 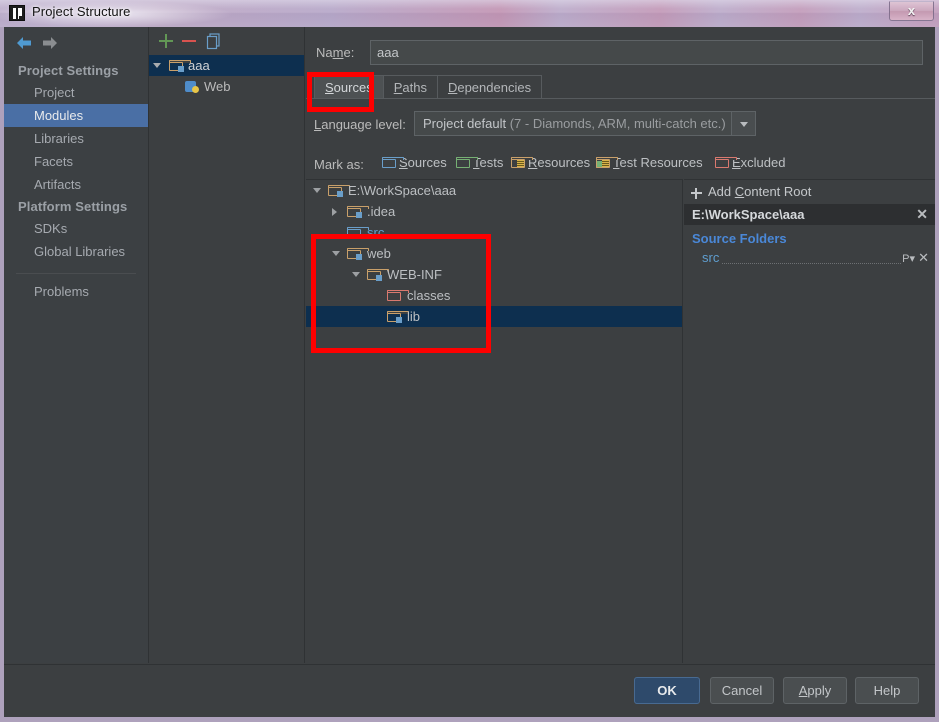 I want to click on module-label: aaa, so click(x=199, y=65).